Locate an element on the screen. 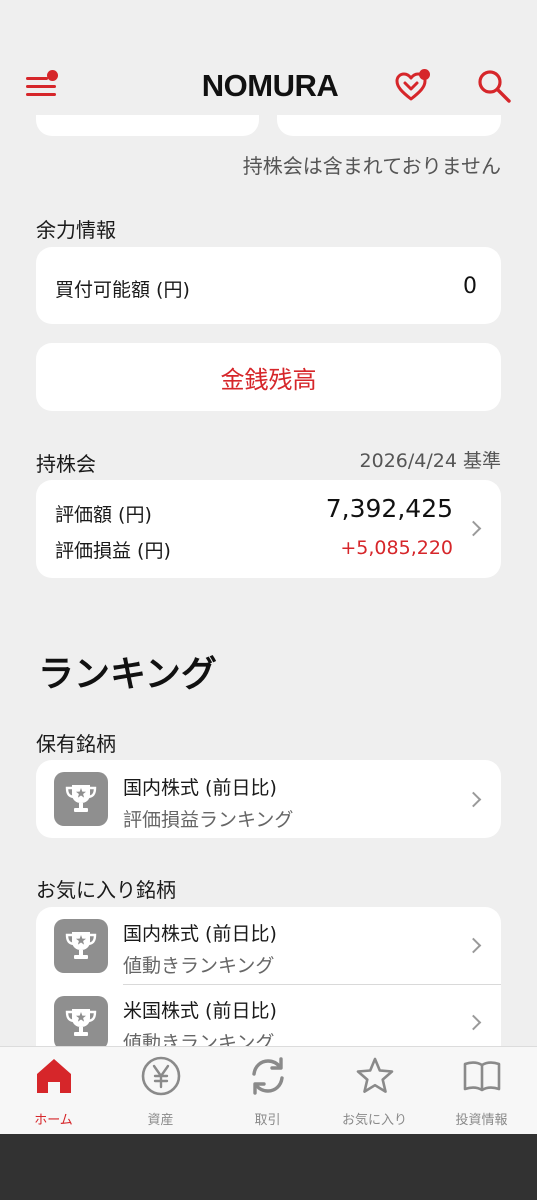  heart-icon is located at coordinates (414, 86).